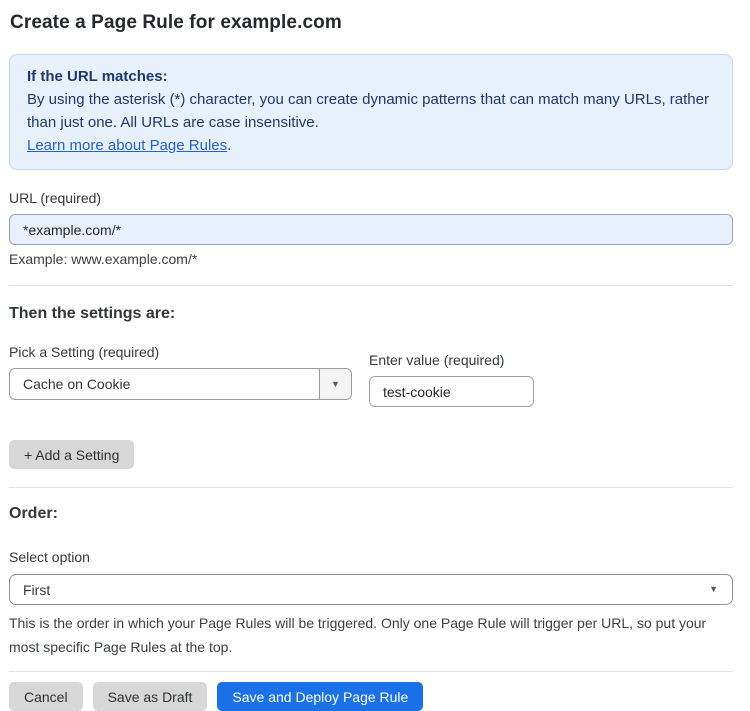  What do you see at coordinates (103, 259) in the screenshot?
I see `url-example-text: Example: www.example.com/*` at bounding box center [103, 259].